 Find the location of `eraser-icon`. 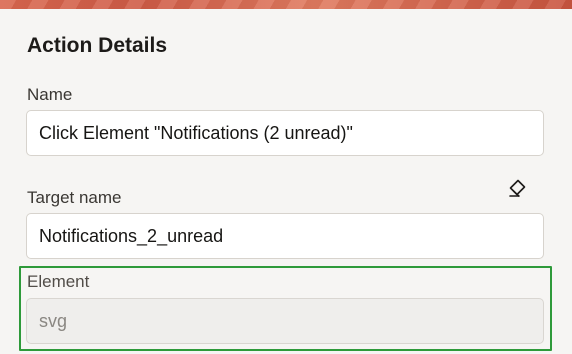

eraser-icon is located at coordinates (517, 188).